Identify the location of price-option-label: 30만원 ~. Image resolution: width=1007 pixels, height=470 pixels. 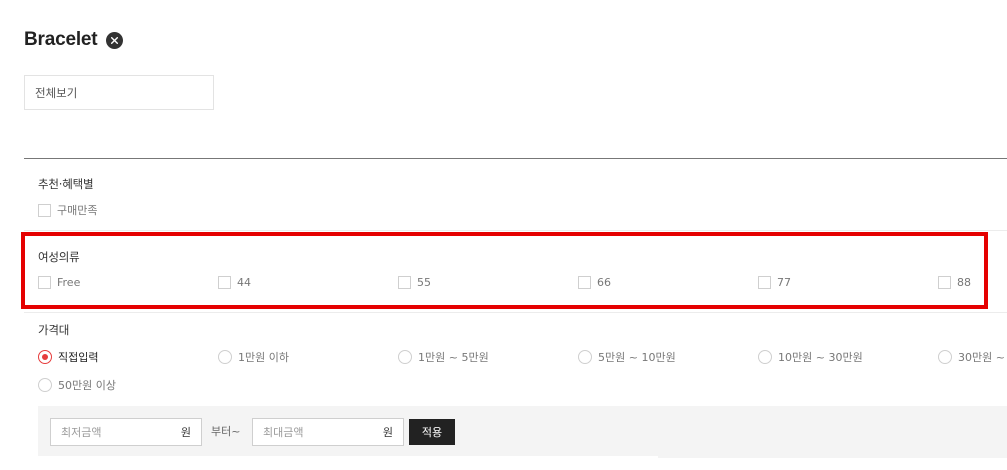
(981, 357).